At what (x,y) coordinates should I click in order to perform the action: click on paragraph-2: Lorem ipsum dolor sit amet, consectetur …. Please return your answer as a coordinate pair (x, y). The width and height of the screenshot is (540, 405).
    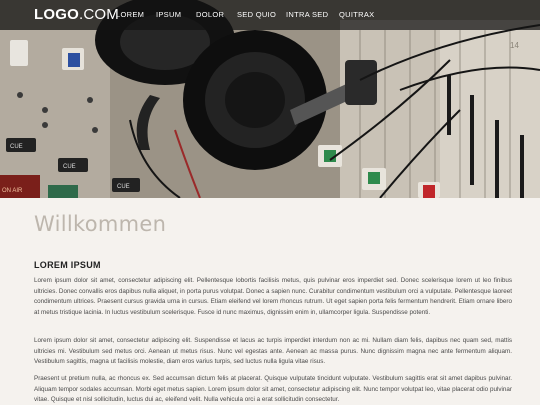
    Looking at the image, I should click on (273, 351).